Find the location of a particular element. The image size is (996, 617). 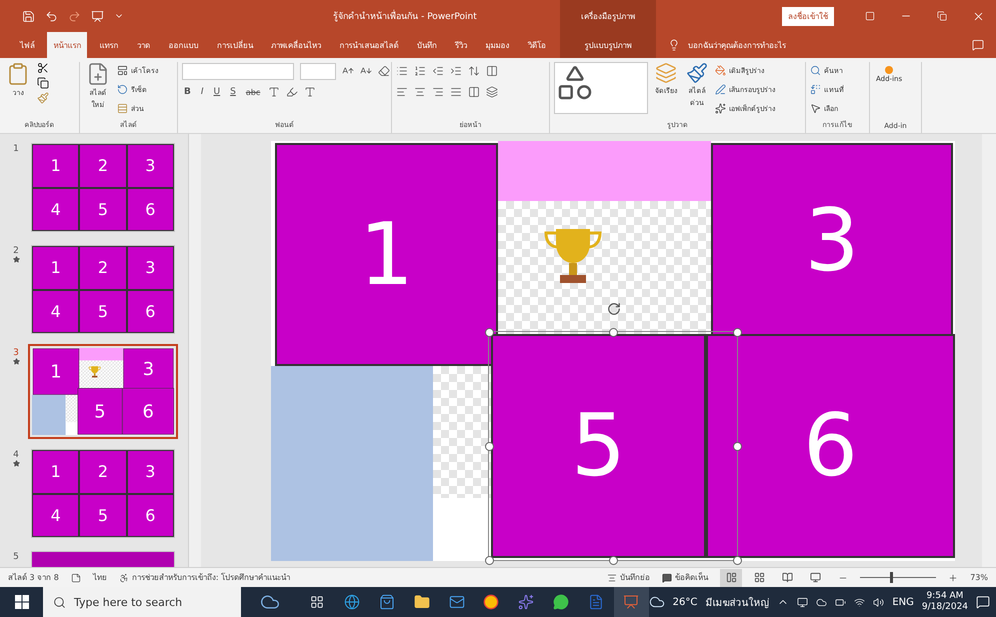

paint-bucket-icon is located at coordinates (720, 70).